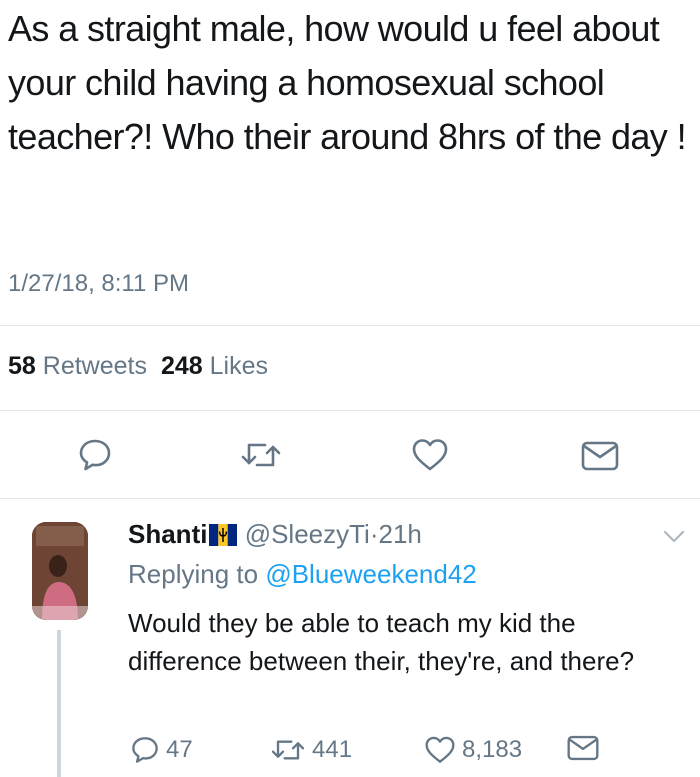 Image resolution: width=700 pixels, height=777 pixels. What do you see at coordinates (492, 749) in the screenshot?
I see `reply-like-count: 8,183` at bounding box center [492, 749].